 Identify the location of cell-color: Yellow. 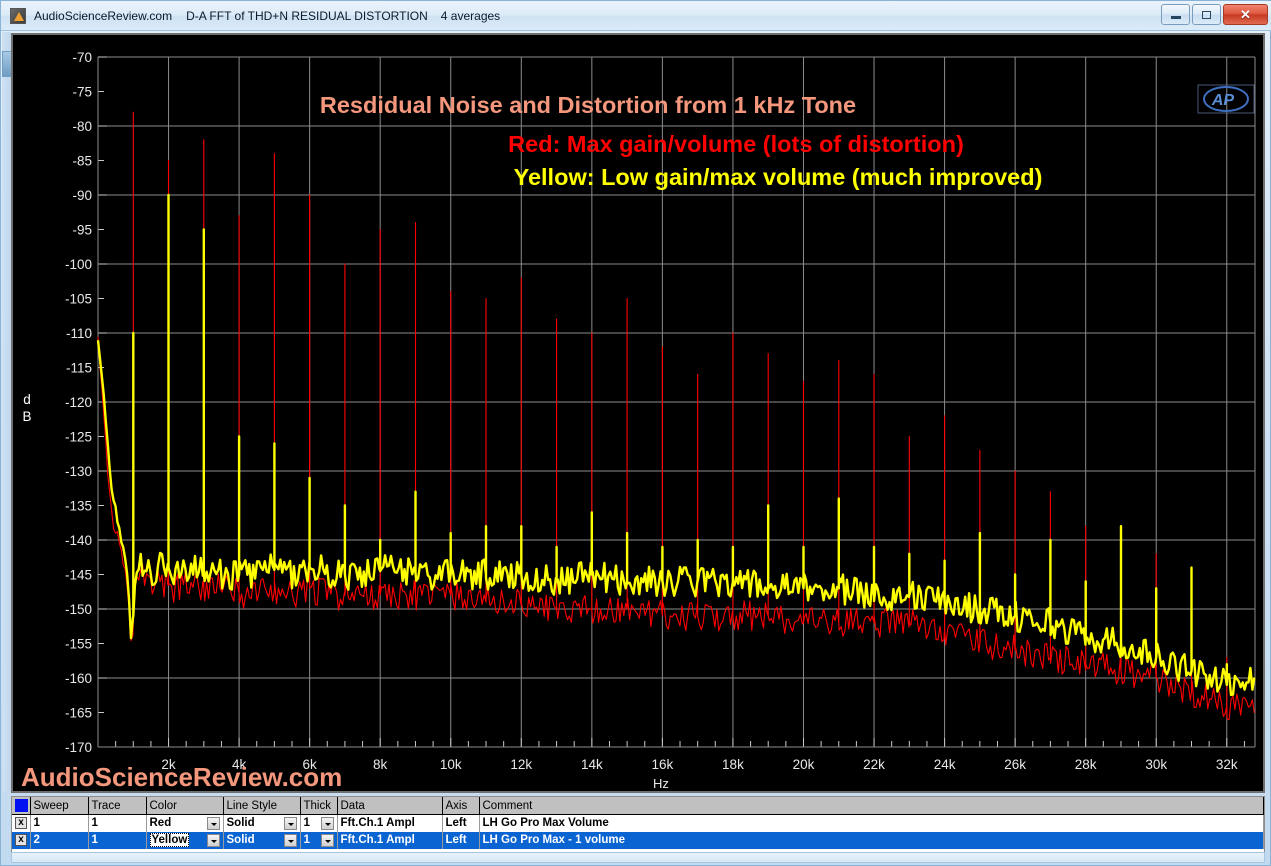
(185, 840).